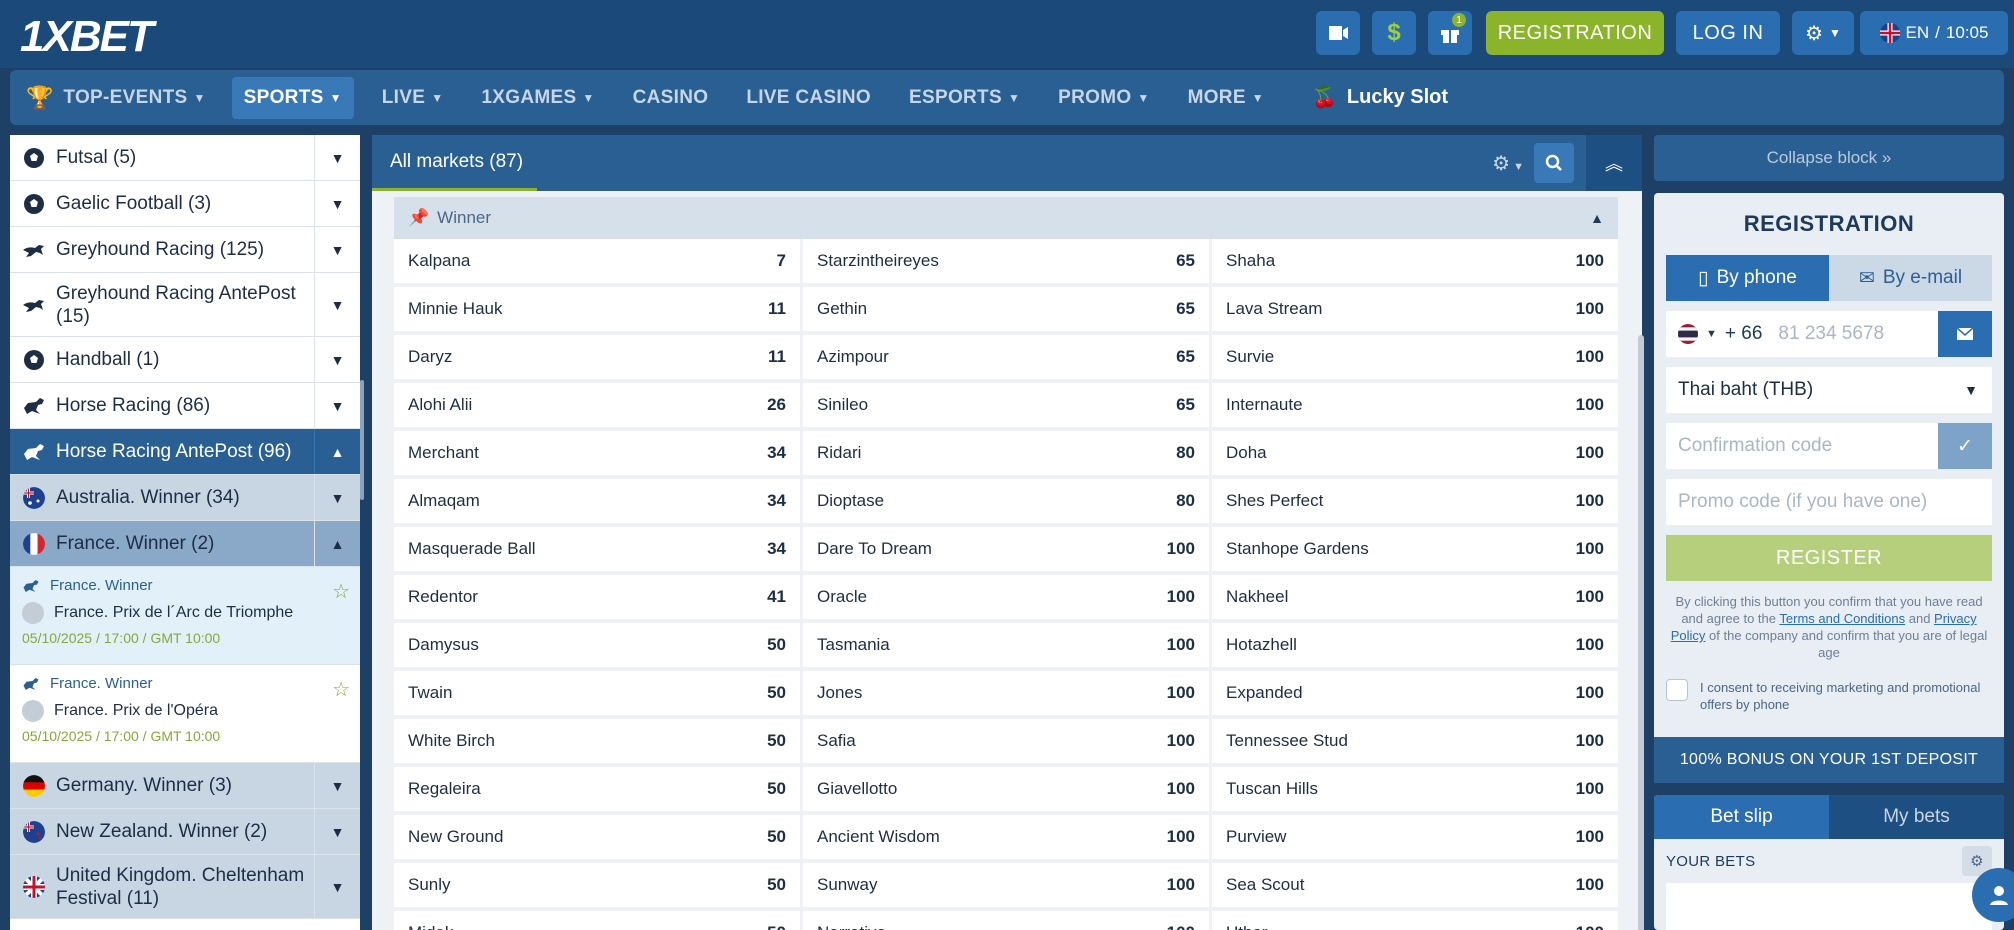 Image resolution: width=2014 pixels, height=930 pixels. I want to click on consent-checkbox, so click(1677, 690).